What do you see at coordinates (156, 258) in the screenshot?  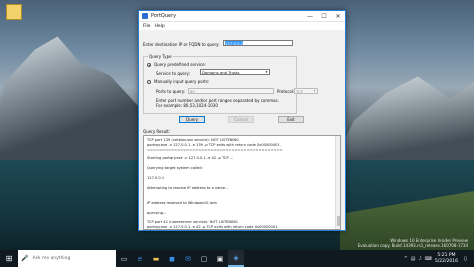 I see `file-explorer-icon: ▬` at bounding box center [156, 258].